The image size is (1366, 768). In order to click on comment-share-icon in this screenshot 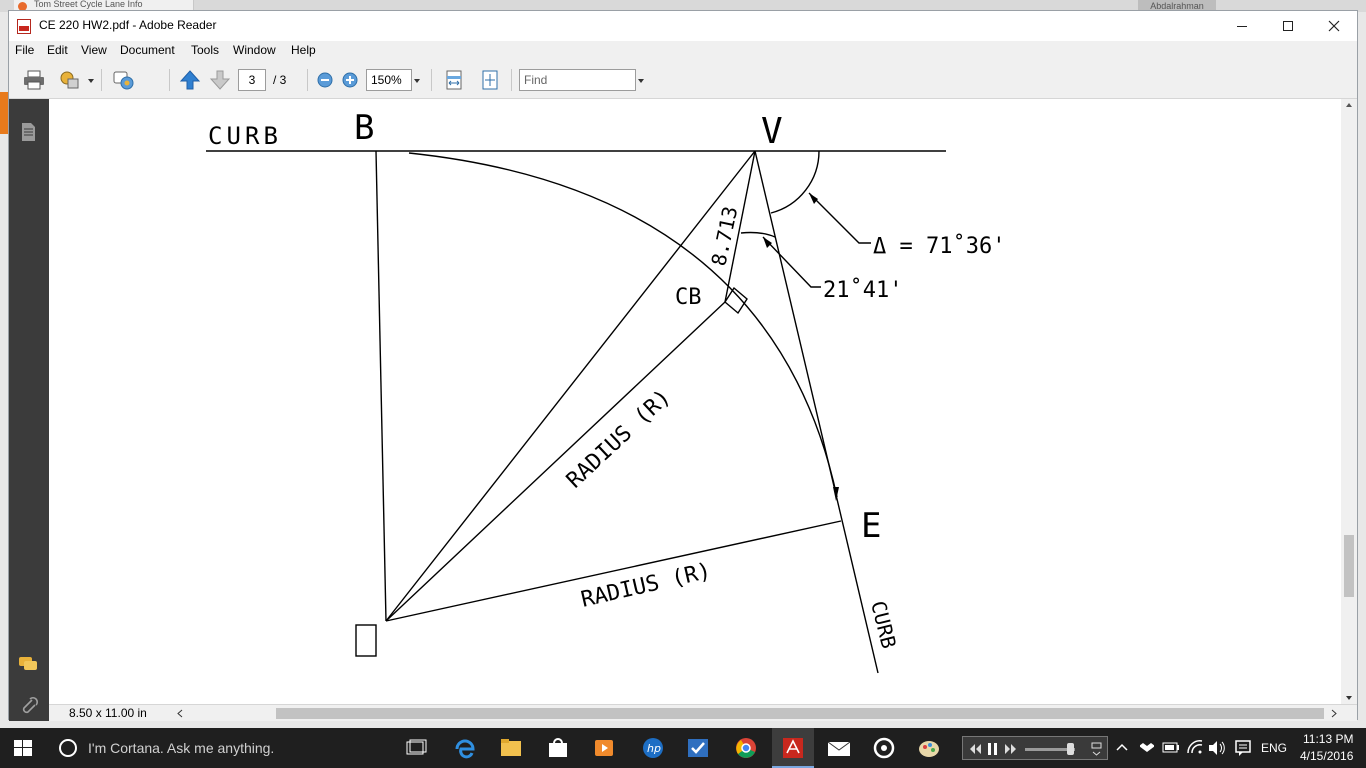, I will do `click(124, 80)`.